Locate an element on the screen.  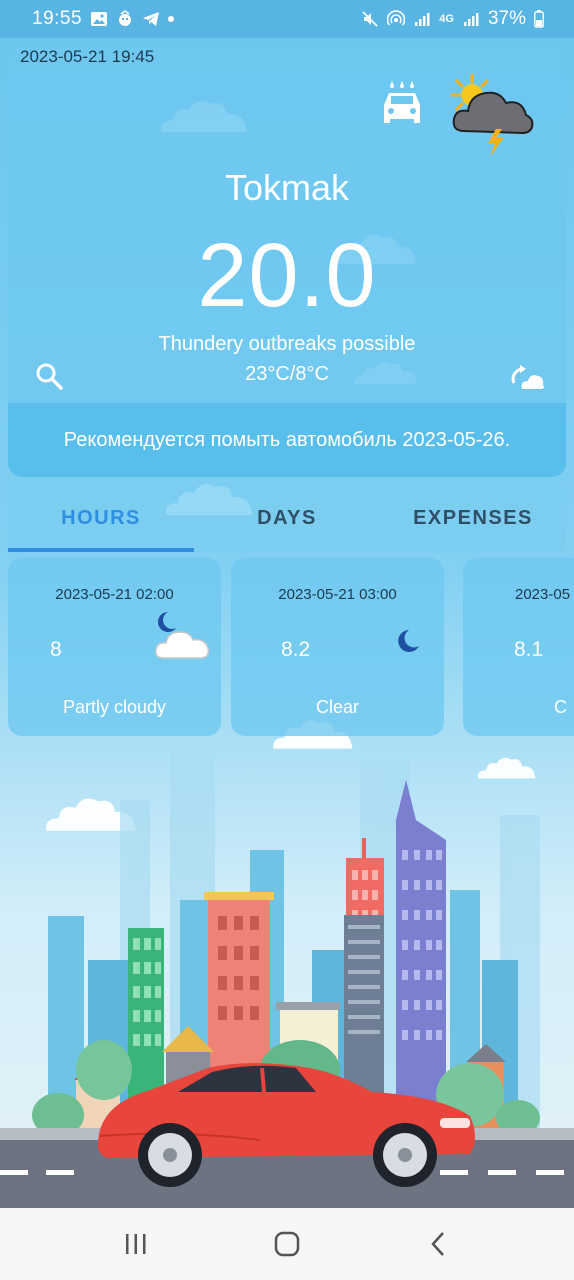
mute-icon is located at coordinates (370, 19).